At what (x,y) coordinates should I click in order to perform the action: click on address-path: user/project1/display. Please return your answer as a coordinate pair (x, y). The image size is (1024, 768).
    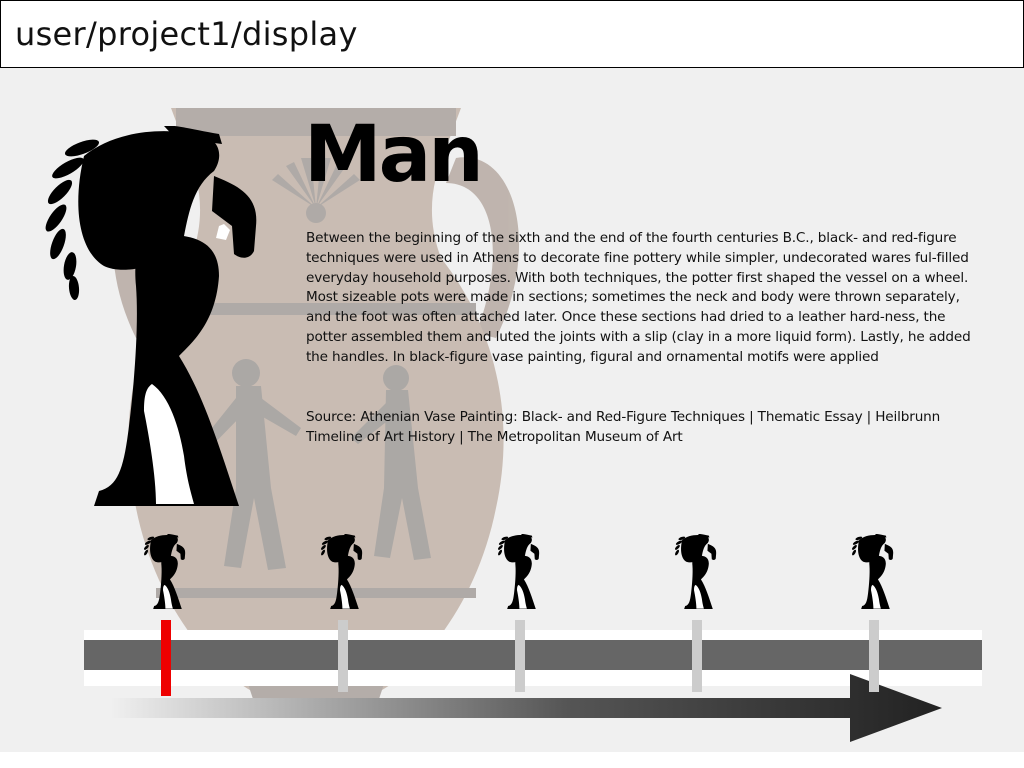
    Looking at the image, I should click on (186, 34).